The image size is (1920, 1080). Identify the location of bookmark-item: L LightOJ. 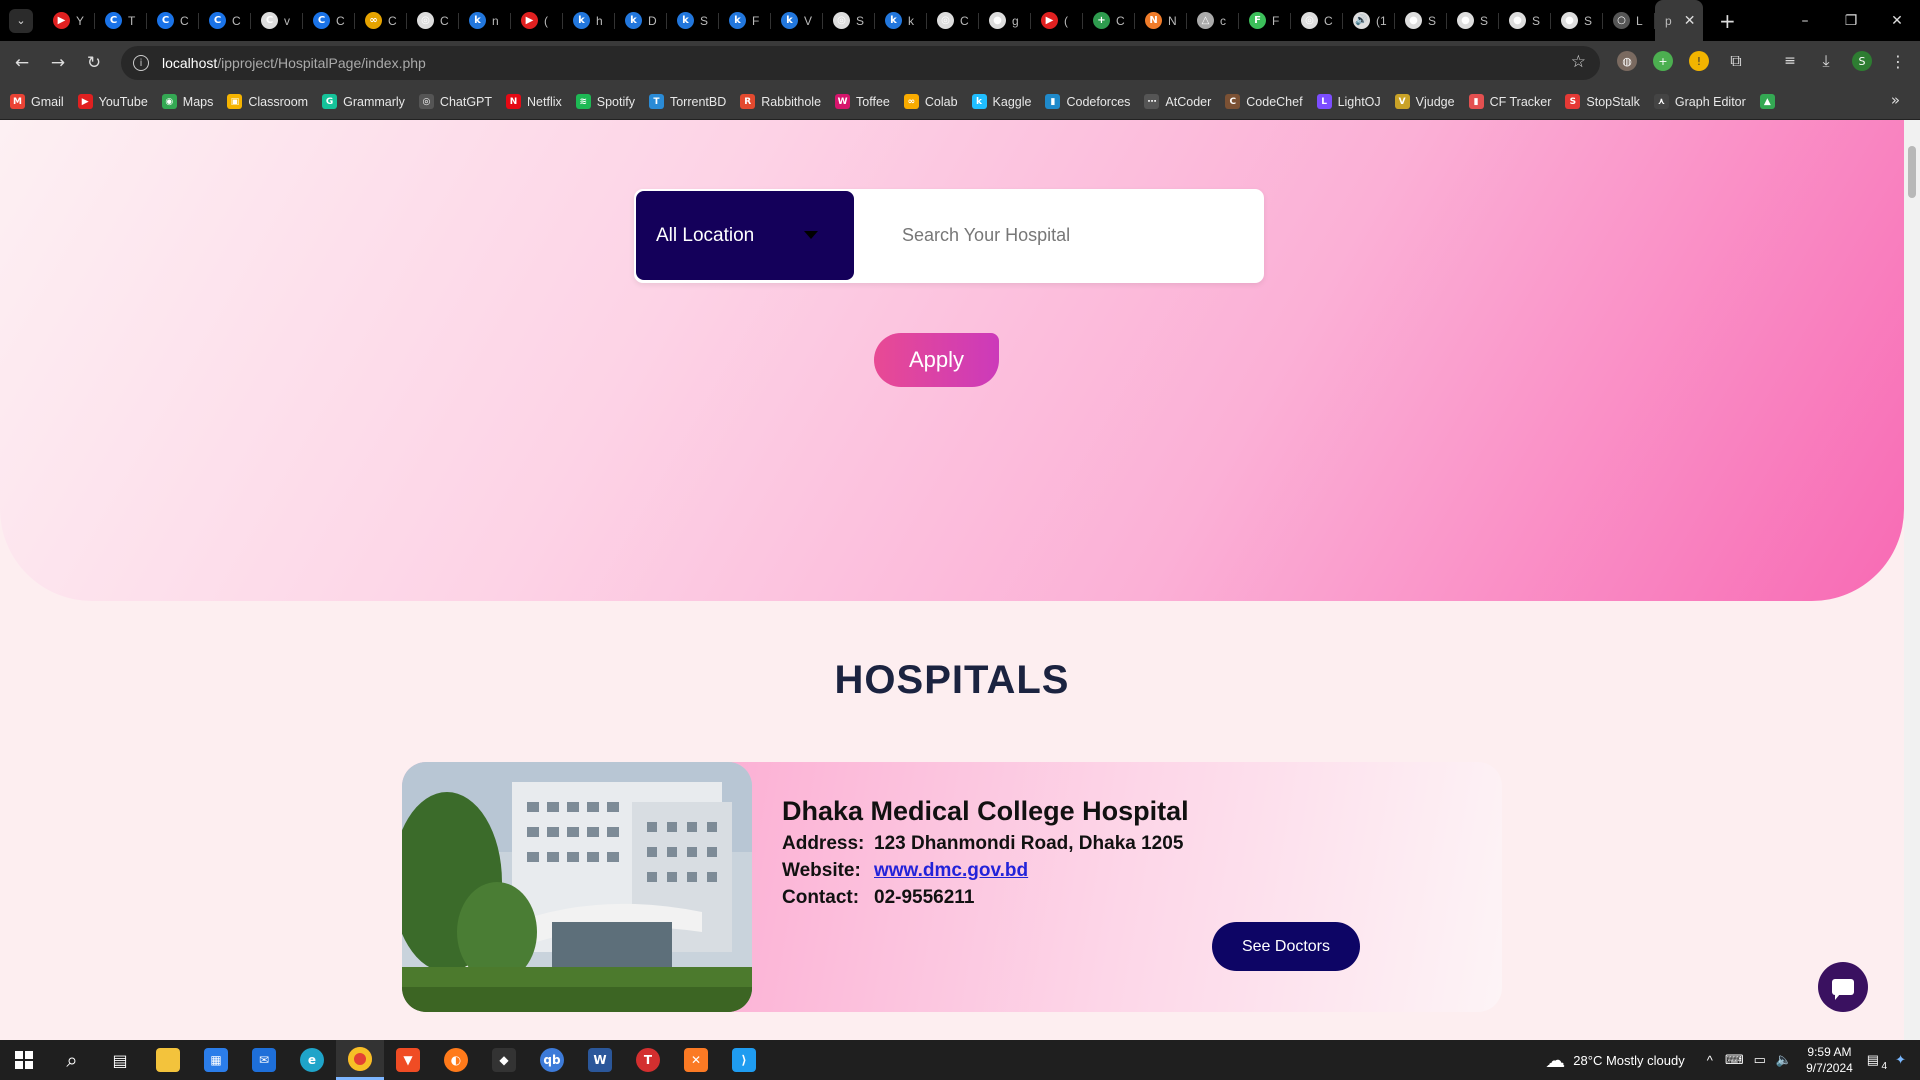
(1348, 101).